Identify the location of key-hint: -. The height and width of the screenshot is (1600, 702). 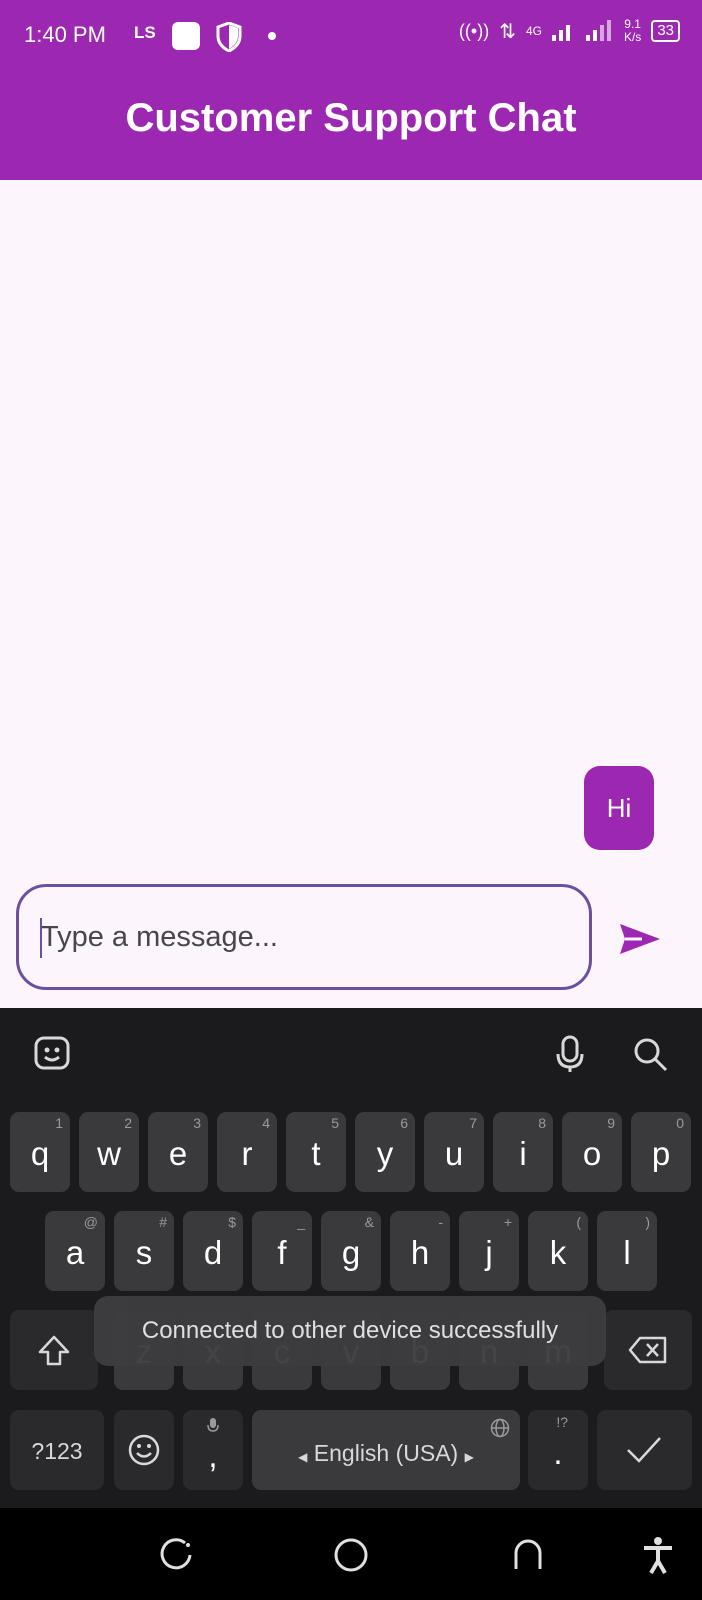
(440, 1222).